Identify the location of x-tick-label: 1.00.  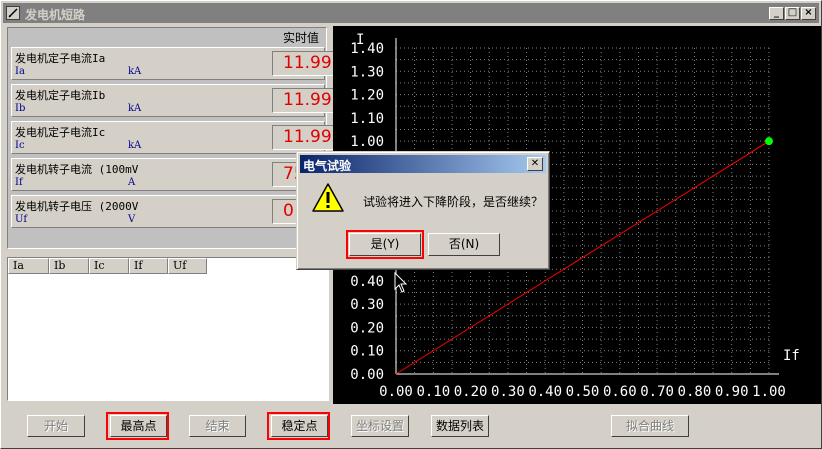
(769, 392).